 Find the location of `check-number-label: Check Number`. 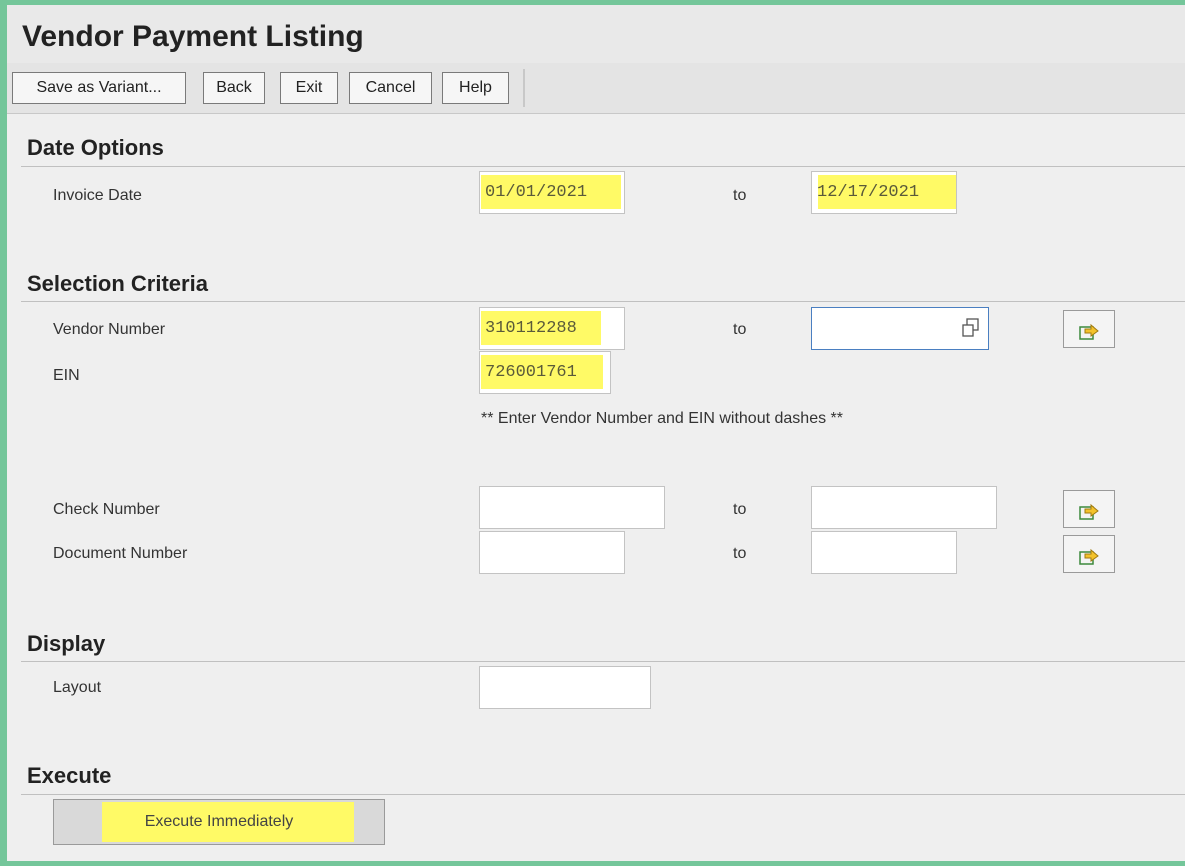

check-number-label: Check Number is located at coordinates (106, 509).